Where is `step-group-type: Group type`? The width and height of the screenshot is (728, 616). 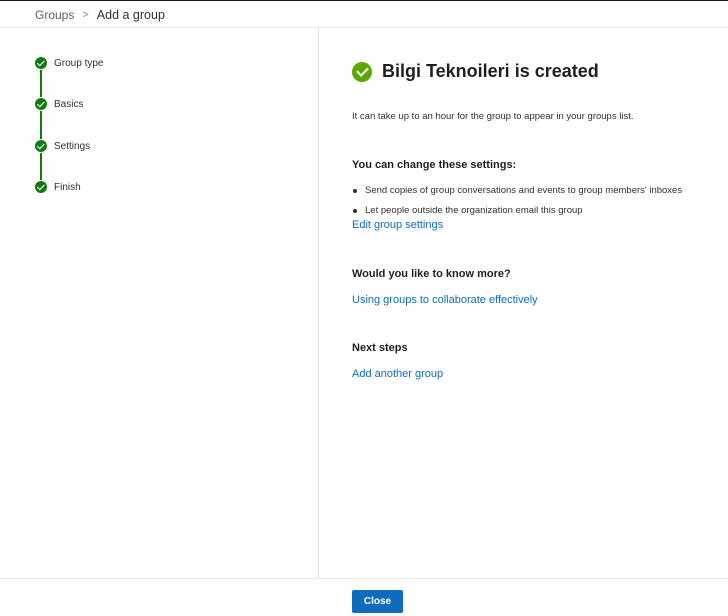 step-group-type: Group type is located at coordinates (69, 63).